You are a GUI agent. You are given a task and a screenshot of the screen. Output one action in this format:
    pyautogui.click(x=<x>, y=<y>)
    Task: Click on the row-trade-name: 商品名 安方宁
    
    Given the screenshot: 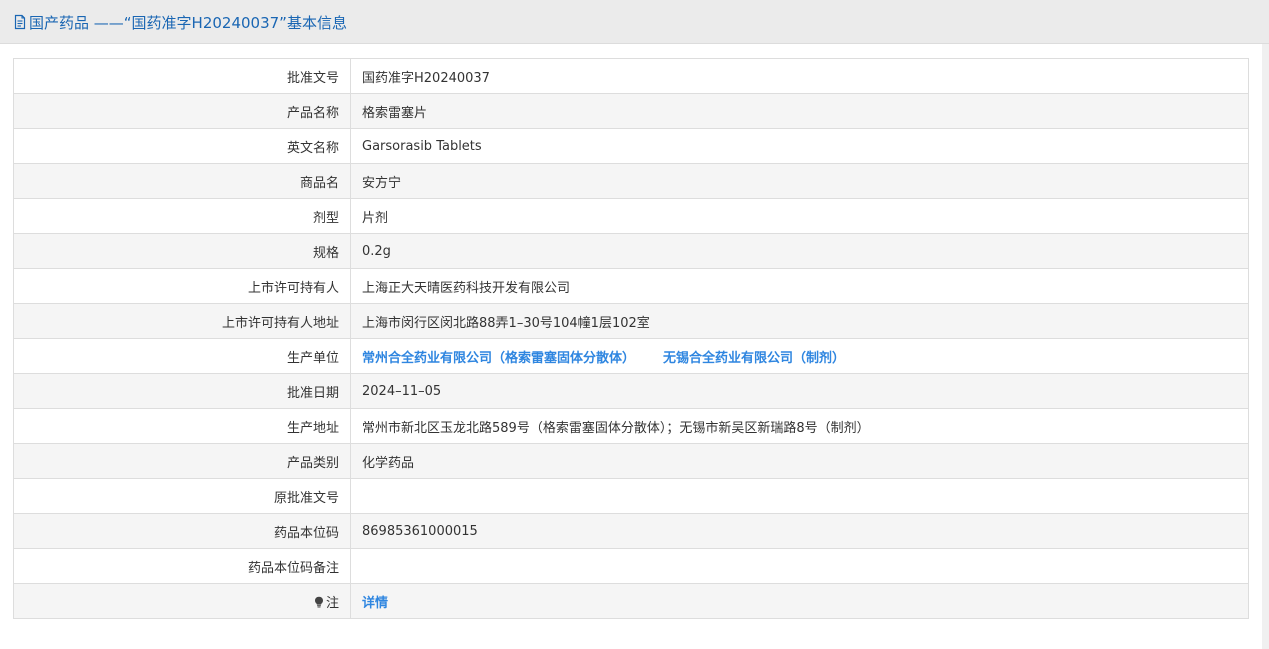 What is the action you would take?
    pyautogui.click(x=631, y=181)
    